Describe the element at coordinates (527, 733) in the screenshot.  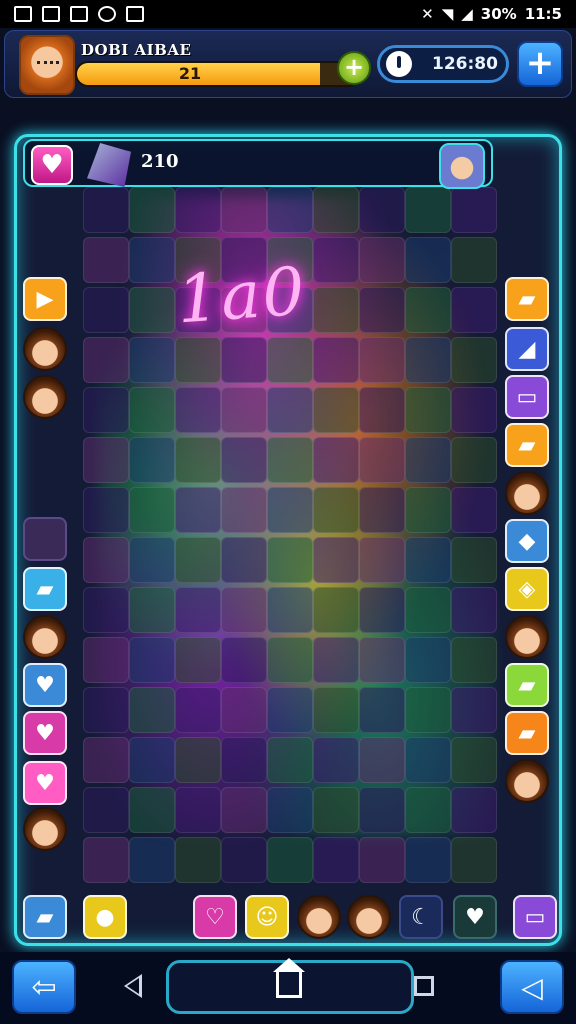
I see `orange-gem-icon: ▰` at that location.